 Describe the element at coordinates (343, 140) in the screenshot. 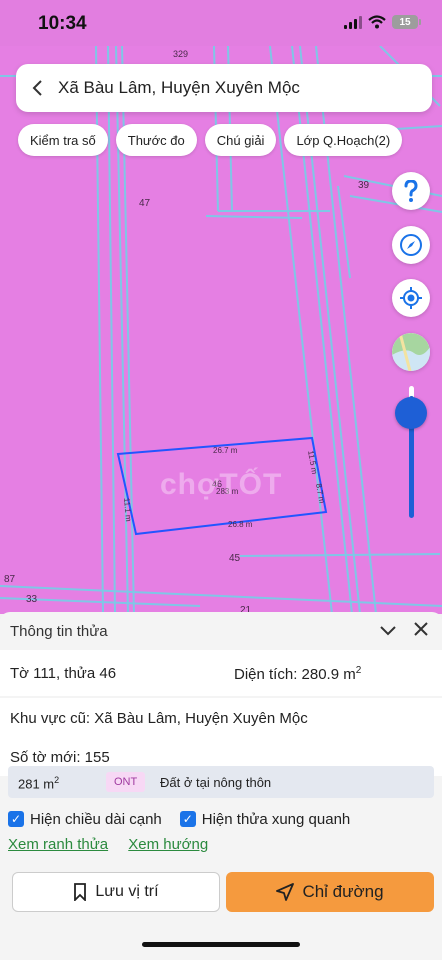

I see `chip-planning-layer: Lớp Q.Hoạch(2)` at that location.